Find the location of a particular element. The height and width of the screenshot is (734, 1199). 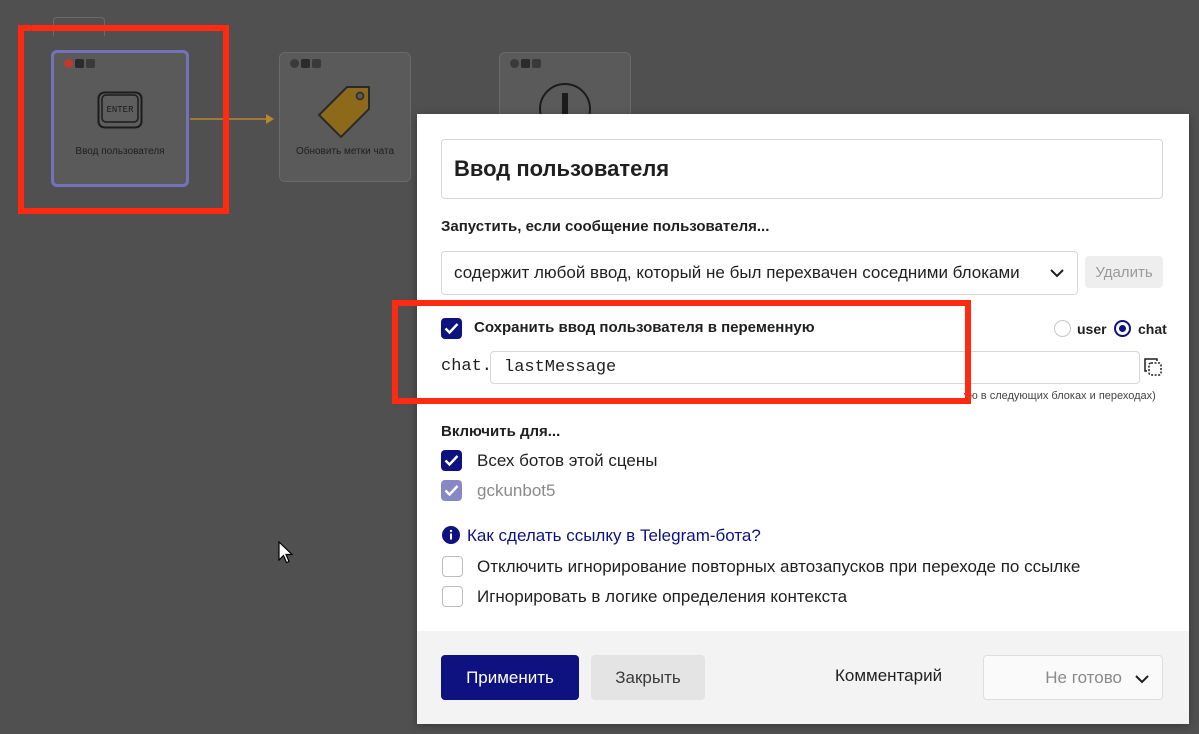

highlight-box-variable is located at coordinates (681, 352).